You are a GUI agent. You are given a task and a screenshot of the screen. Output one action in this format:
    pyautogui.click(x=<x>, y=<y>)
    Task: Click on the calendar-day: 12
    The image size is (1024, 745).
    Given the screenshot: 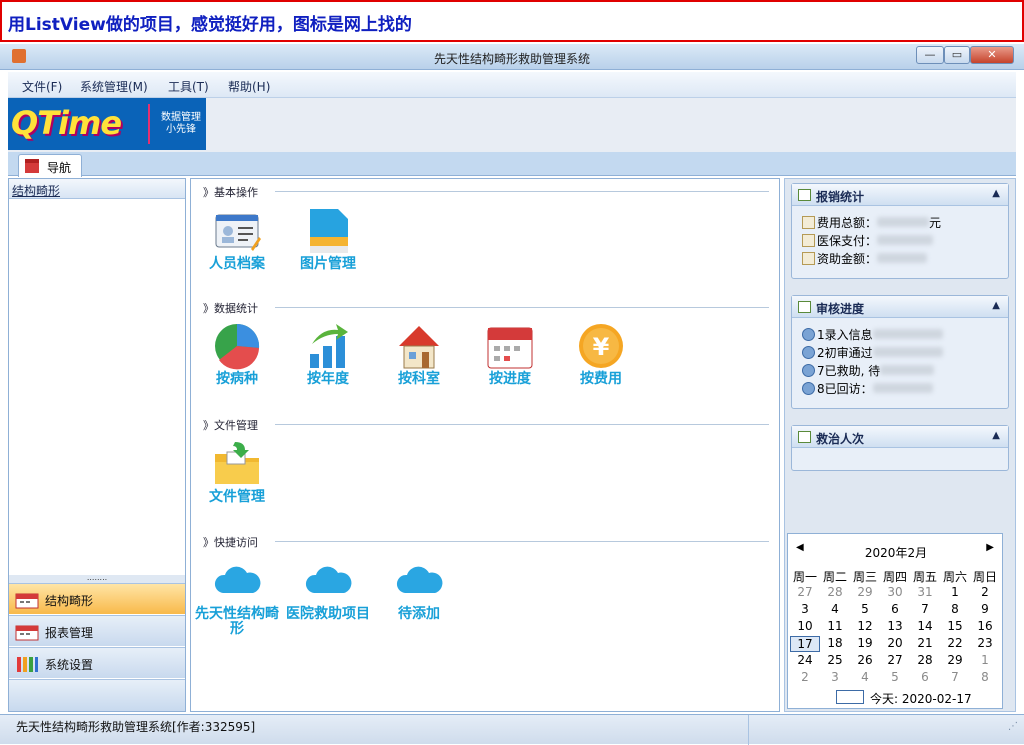 What is the action you would take?
    pyautogui.click(x=865, y=626)
    